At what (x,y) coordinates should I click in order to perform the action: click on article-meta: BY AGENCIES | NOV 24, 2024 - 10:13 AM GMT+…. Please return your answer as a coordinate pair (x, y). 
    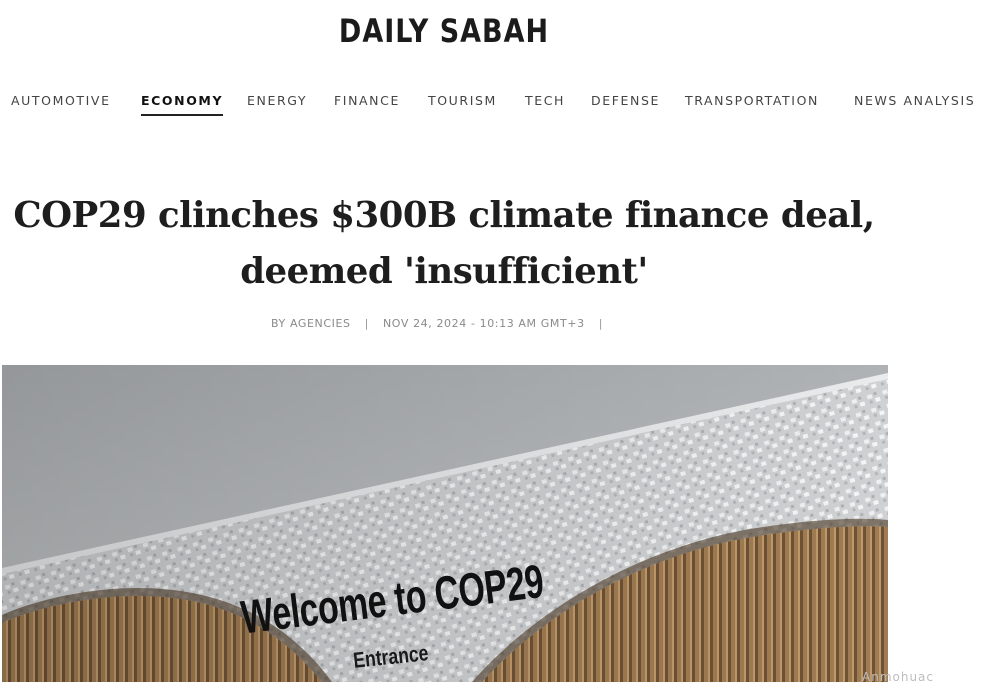
    Looking at the image, I should click on (444, 323).